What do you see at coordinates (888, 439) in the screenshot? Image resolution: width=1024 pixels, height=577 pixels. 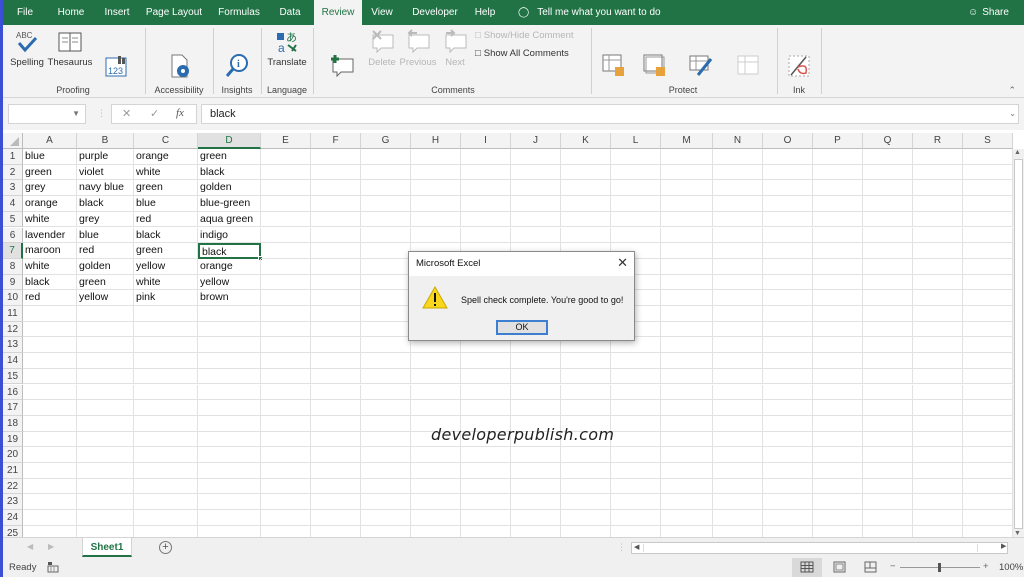 I see `cell-q19` at bounding box center [888, 439].